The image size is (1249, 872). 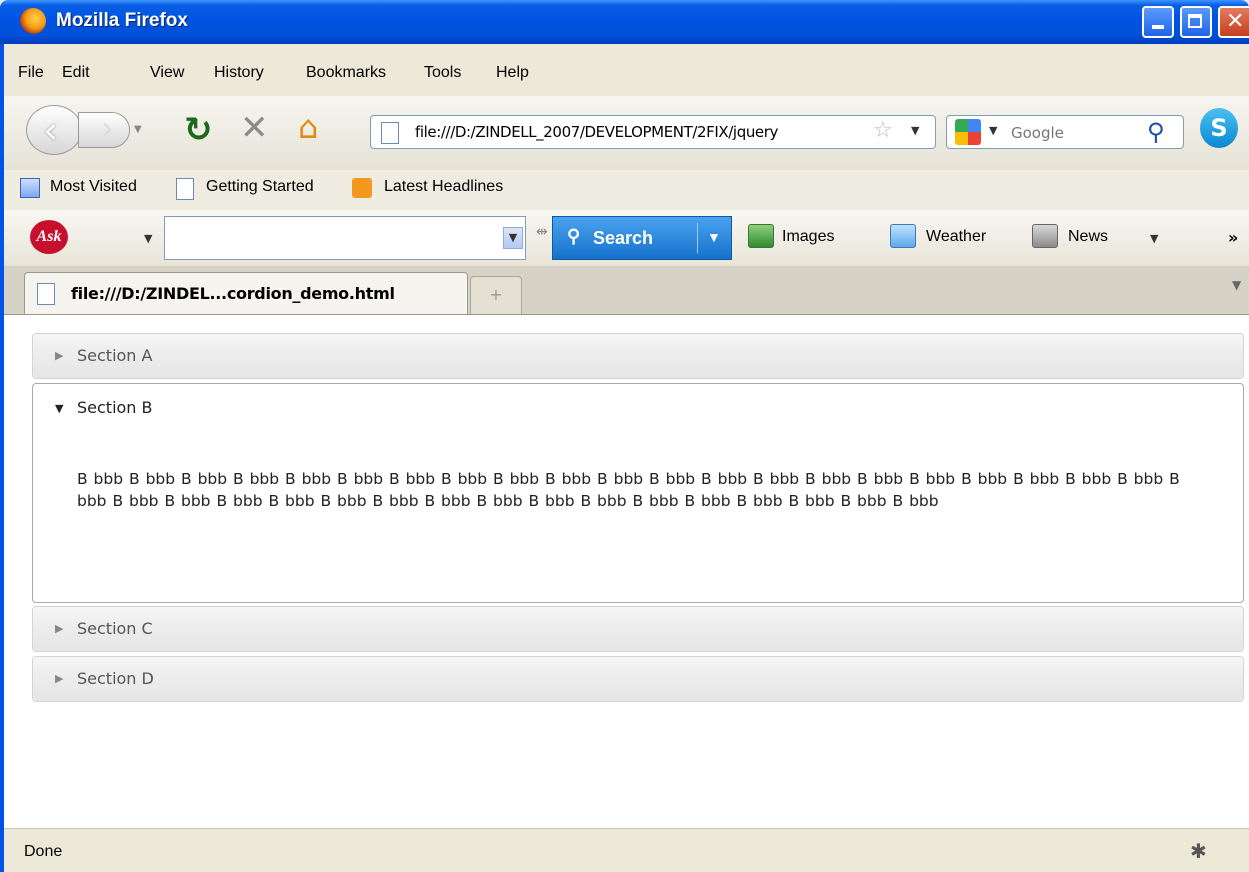 I want to click on minimize-button, so click(x=1158, y=22).